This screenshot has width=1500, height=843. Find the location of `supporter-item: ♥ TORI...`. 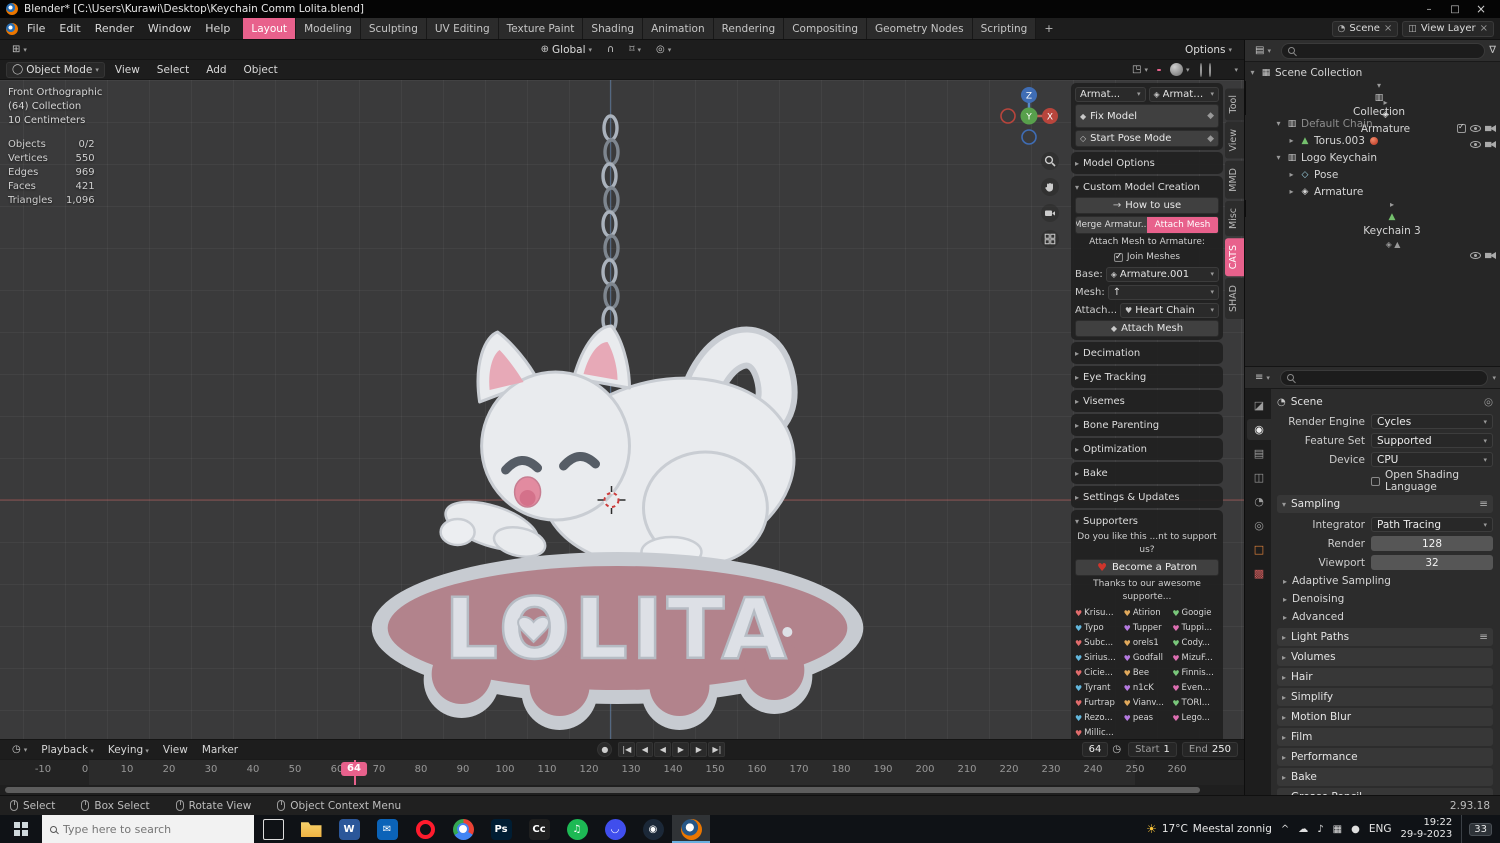

supporter-item: ♥ TORI... is located at coordinates (1195, 703).